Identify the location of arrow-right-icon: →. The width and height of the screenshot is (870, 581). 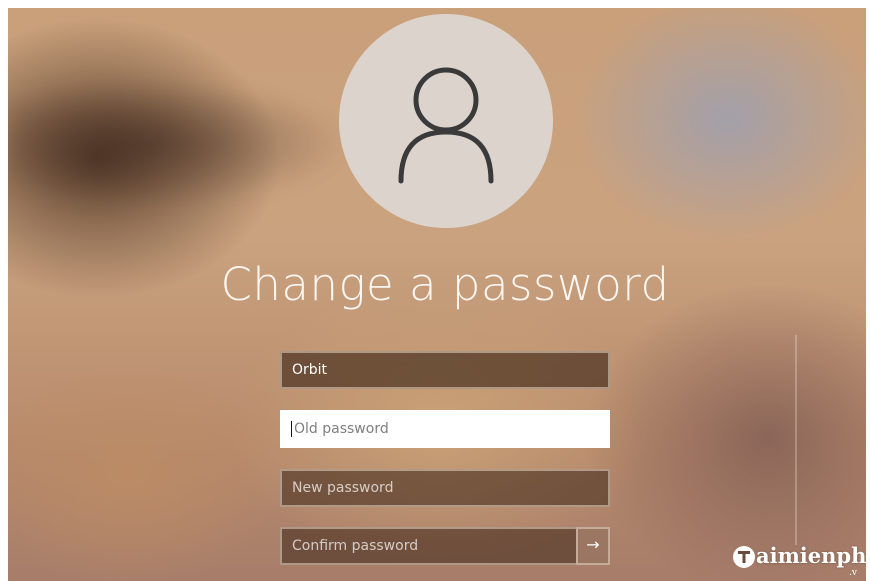
(593, 544).